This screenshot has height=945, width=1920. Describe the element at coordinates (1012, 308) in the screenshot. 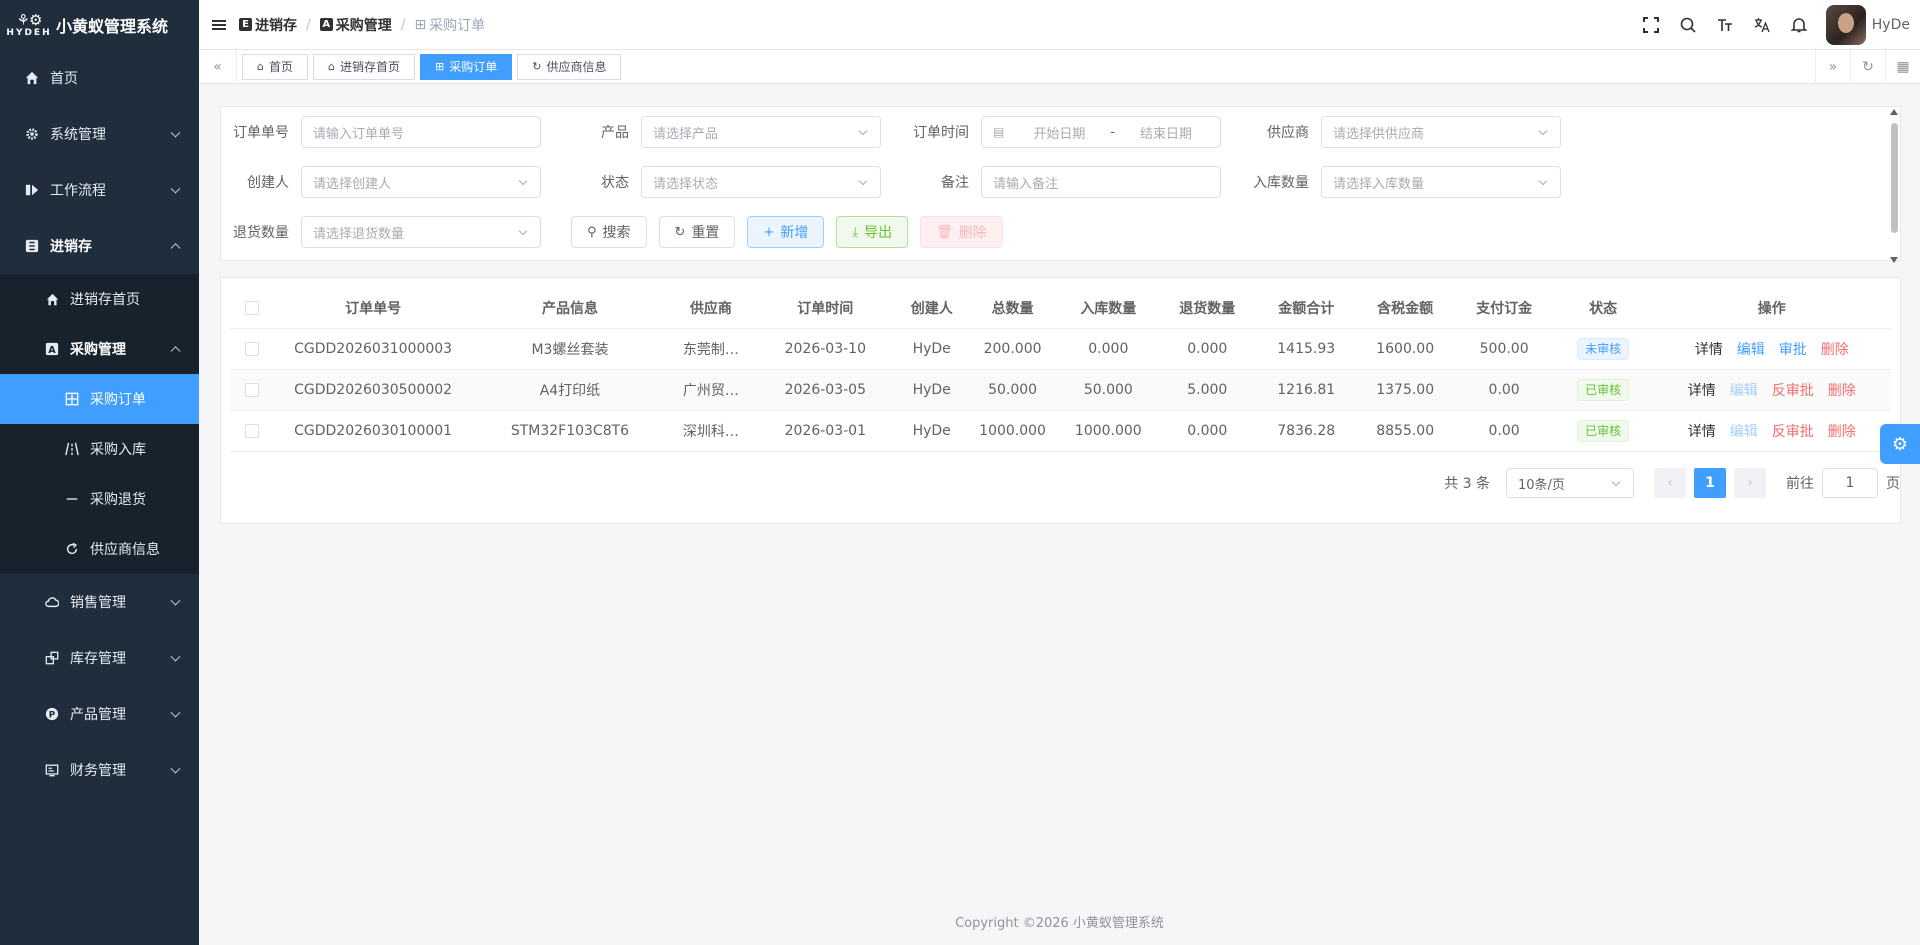

I see `column-header: 总数量` at that location.